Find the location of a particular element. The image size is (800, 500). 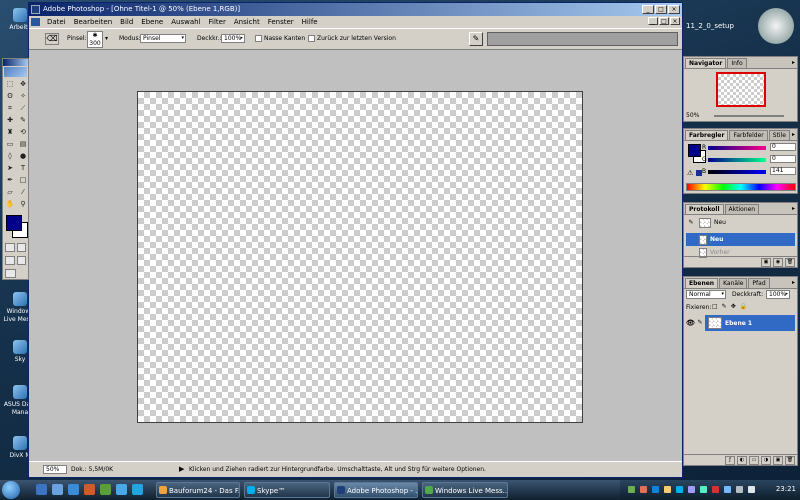

snapshot-row: ✎ Neu is located at coordinates (740, 222).